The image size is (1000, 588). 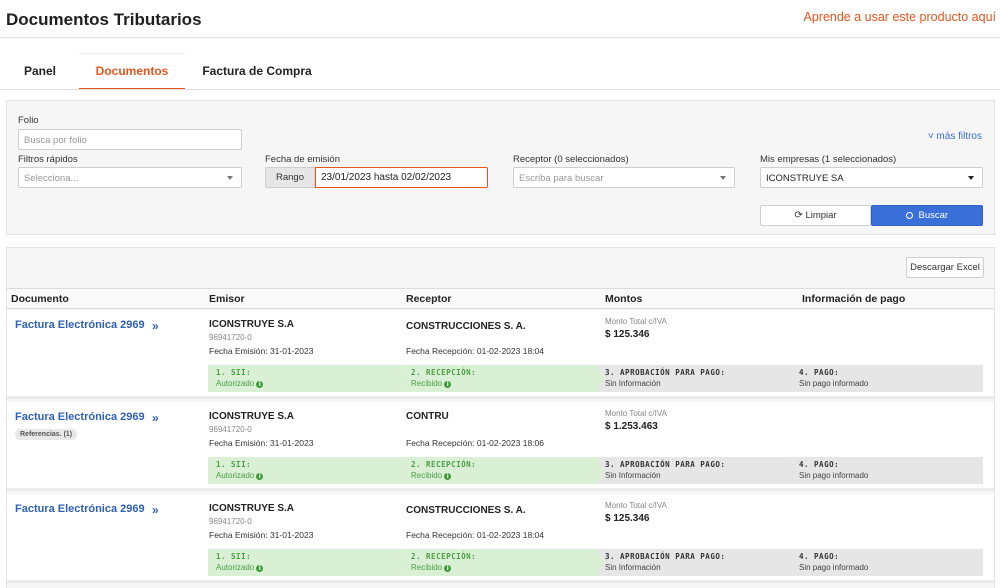 I want to click on receptor-select: Escriba para buscar, so click(x=624, y=177).